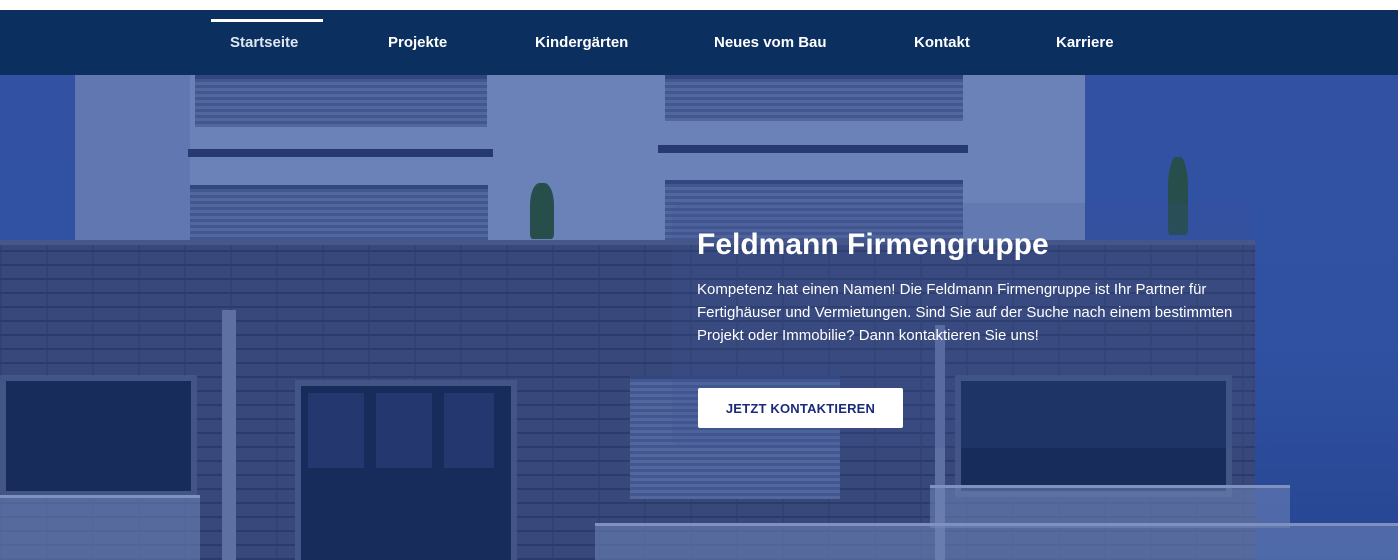 This screenshot has height=560, width=1398. I want to click on nav-item-kindergaerten: Kindergärten, so click(581, 42).